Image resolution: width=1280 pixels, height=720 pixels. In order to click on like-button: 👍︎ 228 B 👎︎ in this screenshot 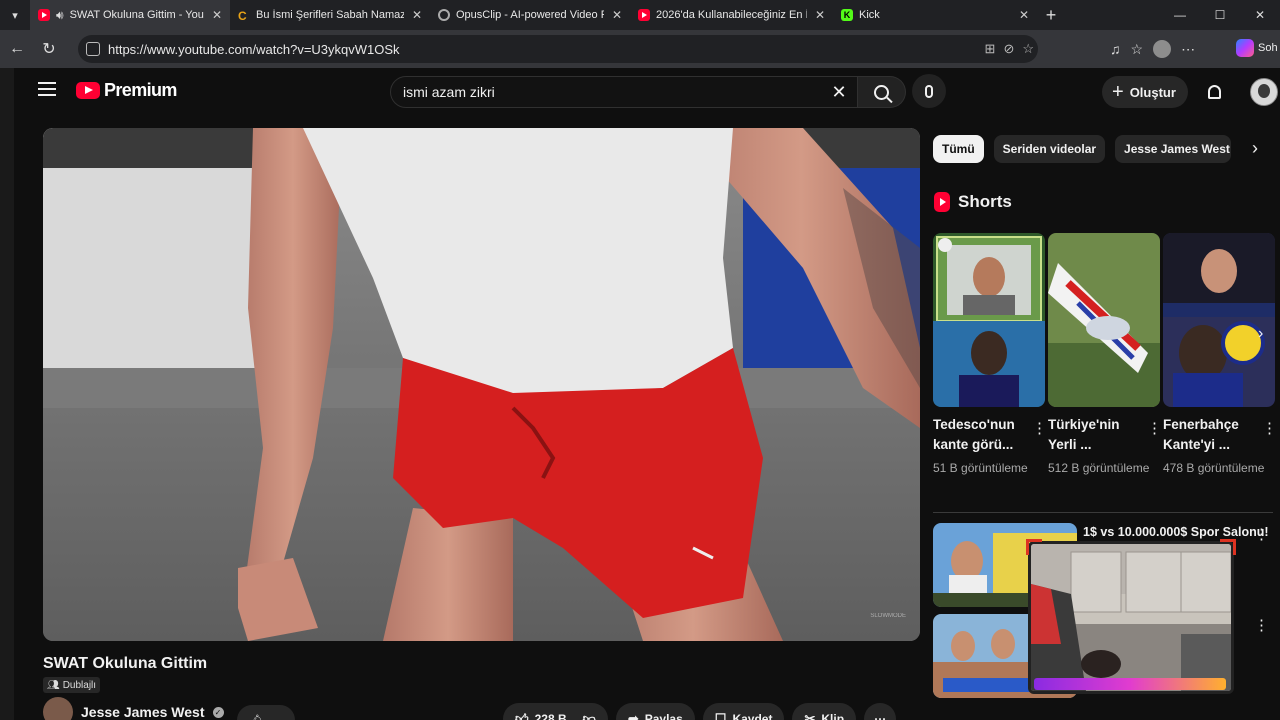, I will do `click(555, 711)`.